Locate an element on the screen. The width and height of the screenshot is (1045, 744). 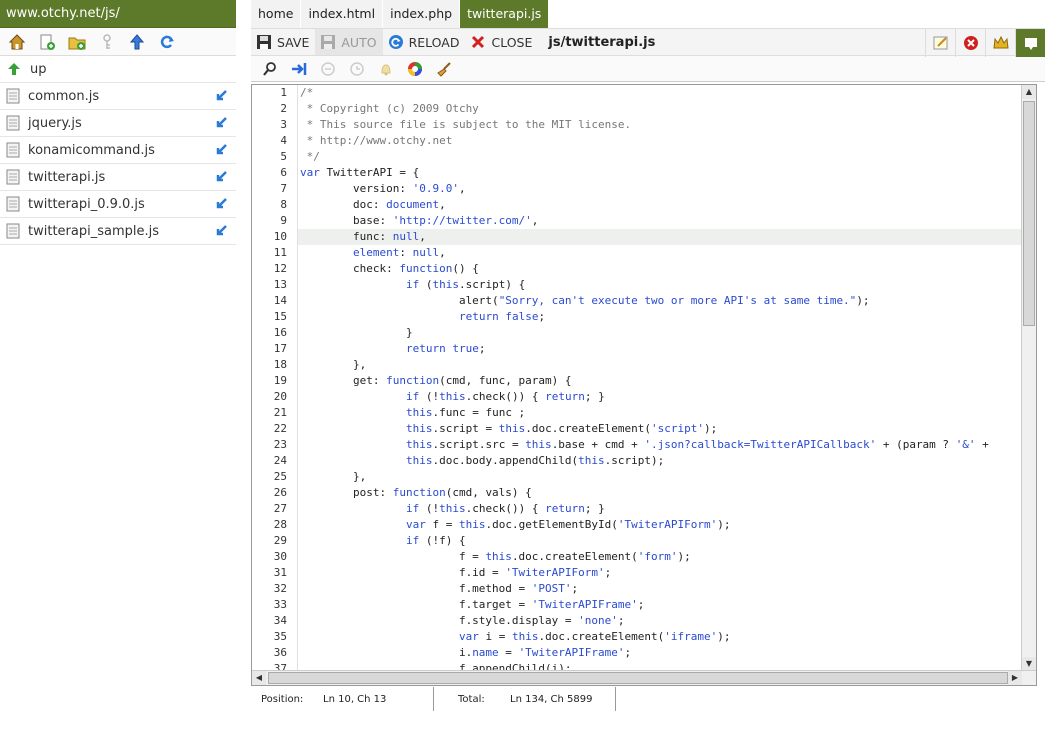
file-item: twitterapi.js is located at coordinates (118, 177).